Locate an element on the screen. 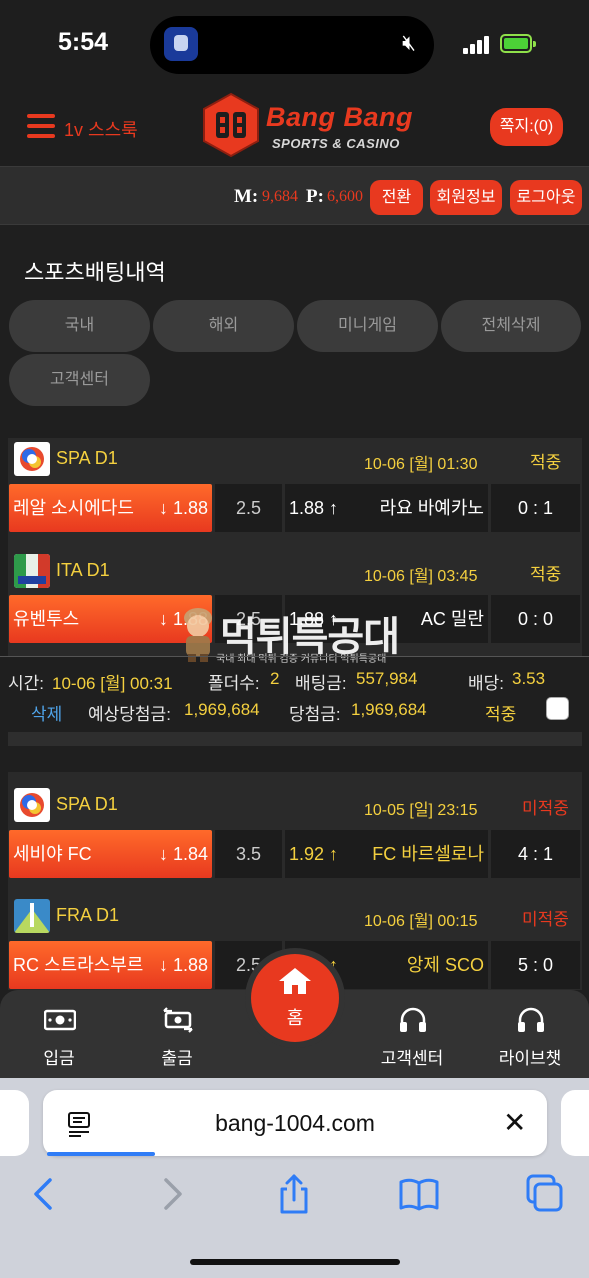 Image resolution: width=589 pixels, height=1278 pixels. away-team-cell: 1.88 ↑ 라요 바예카노 is located at coordinates (386, 508).